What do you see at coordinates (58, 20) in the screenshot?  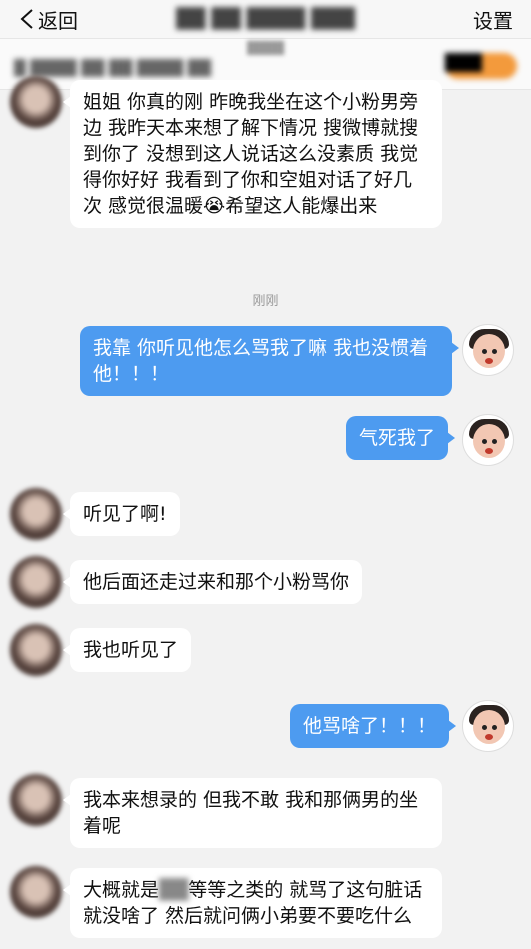 I see `back-label: 返回` at bounding box center [58, 20].